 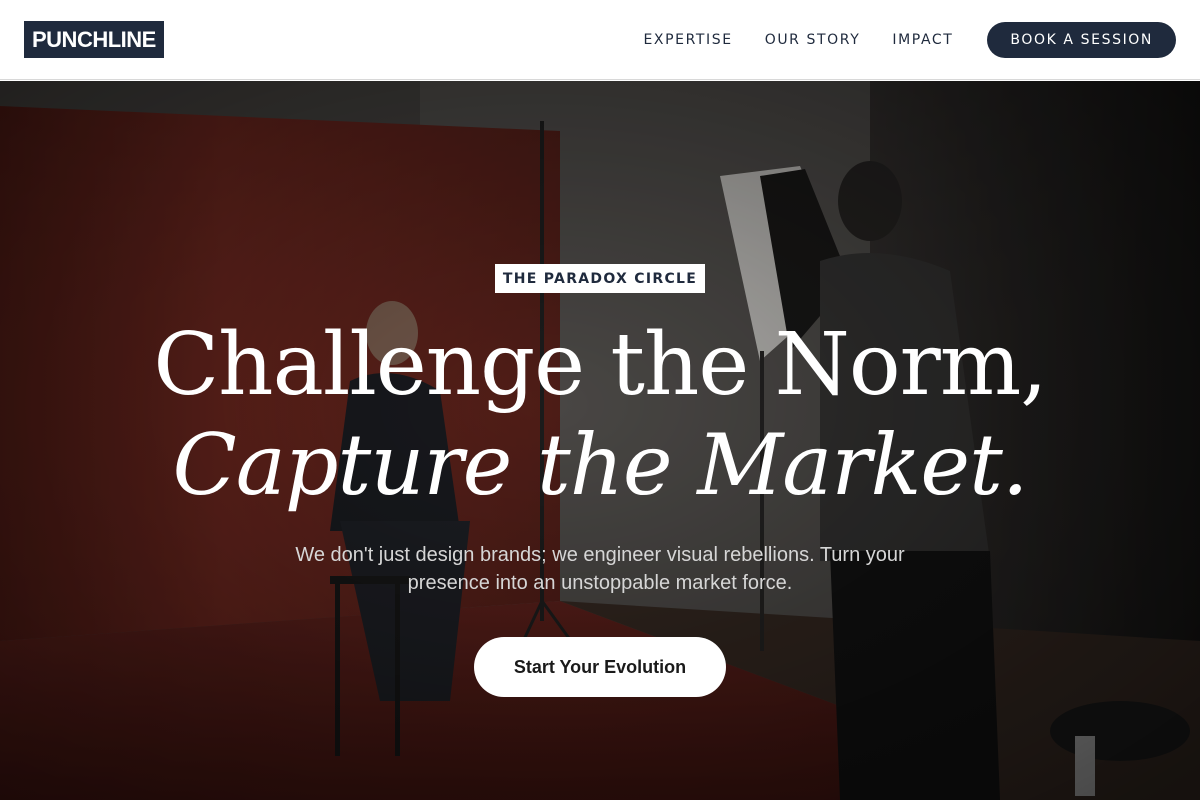 I want to click on hero-headline-line1: Challenge the Norm,, so click(x=600, y=365).